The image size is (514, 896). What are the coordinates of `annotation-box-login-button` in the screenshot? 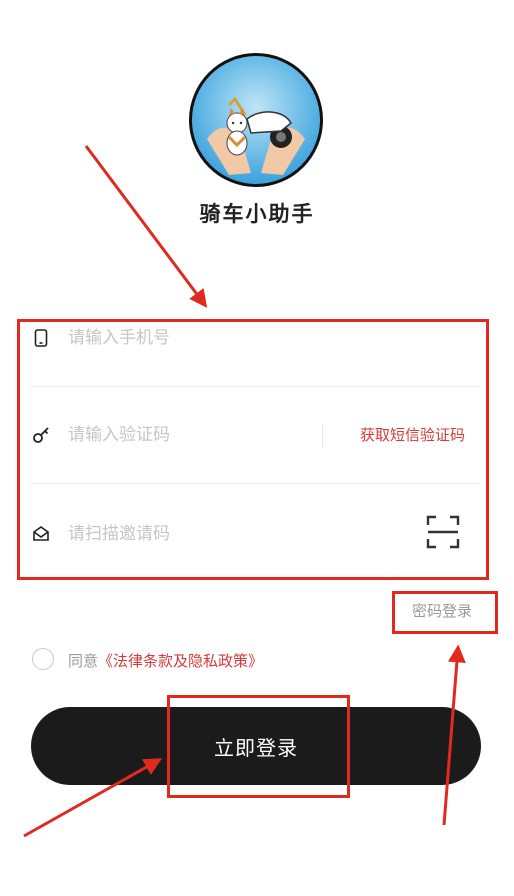 It's located at (258, 746).